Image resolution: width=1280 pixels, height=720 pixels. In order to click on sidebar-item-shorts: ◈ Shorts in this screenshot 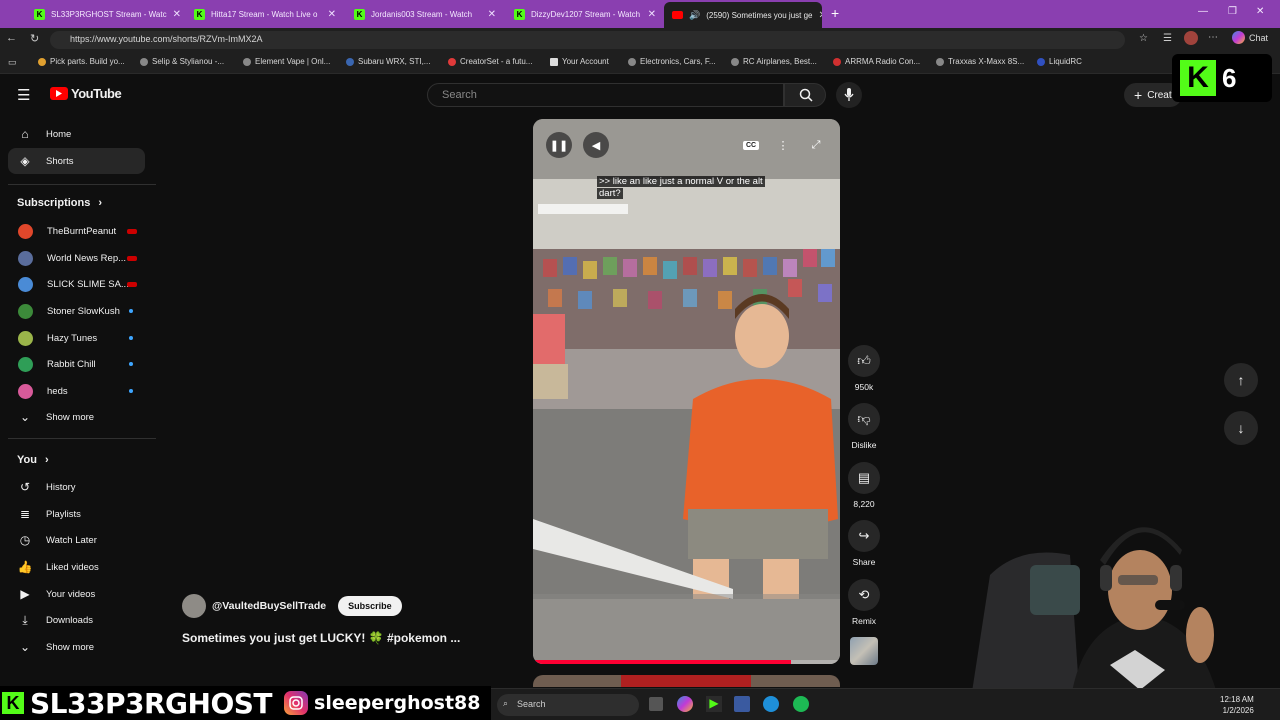, I will do `click(76, 161)`.